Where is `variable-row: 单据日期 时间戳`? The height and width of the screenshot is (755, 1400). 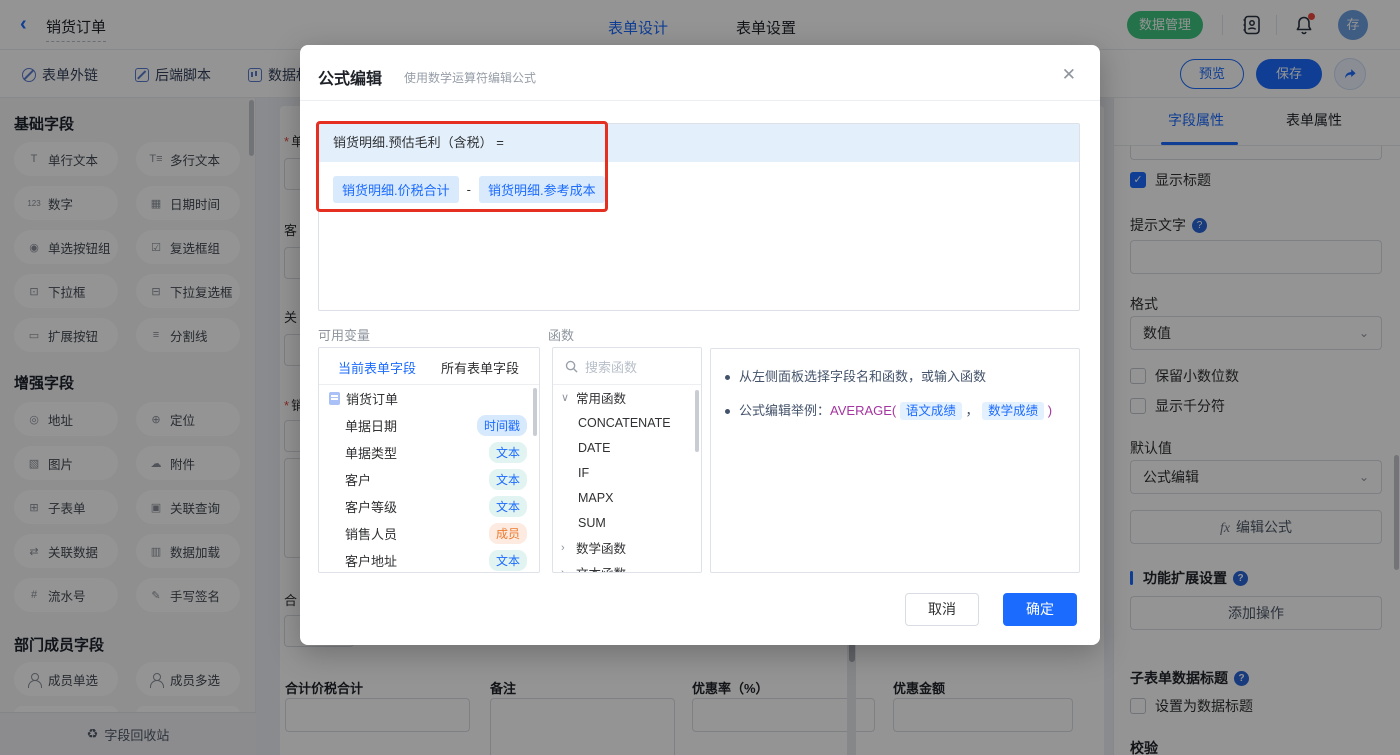
variable-row: 单据日期 时间戳 is located at coordinates (429, 425).